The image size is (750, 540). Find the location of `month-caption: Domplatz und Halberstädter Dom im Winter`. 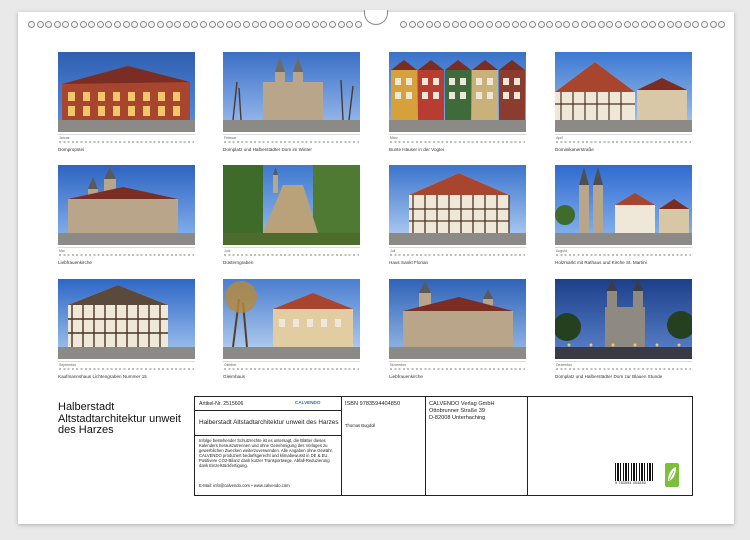

month-caption: Domplatz und Halberstädter Dom im Winter is located at coordinates (267, 149).